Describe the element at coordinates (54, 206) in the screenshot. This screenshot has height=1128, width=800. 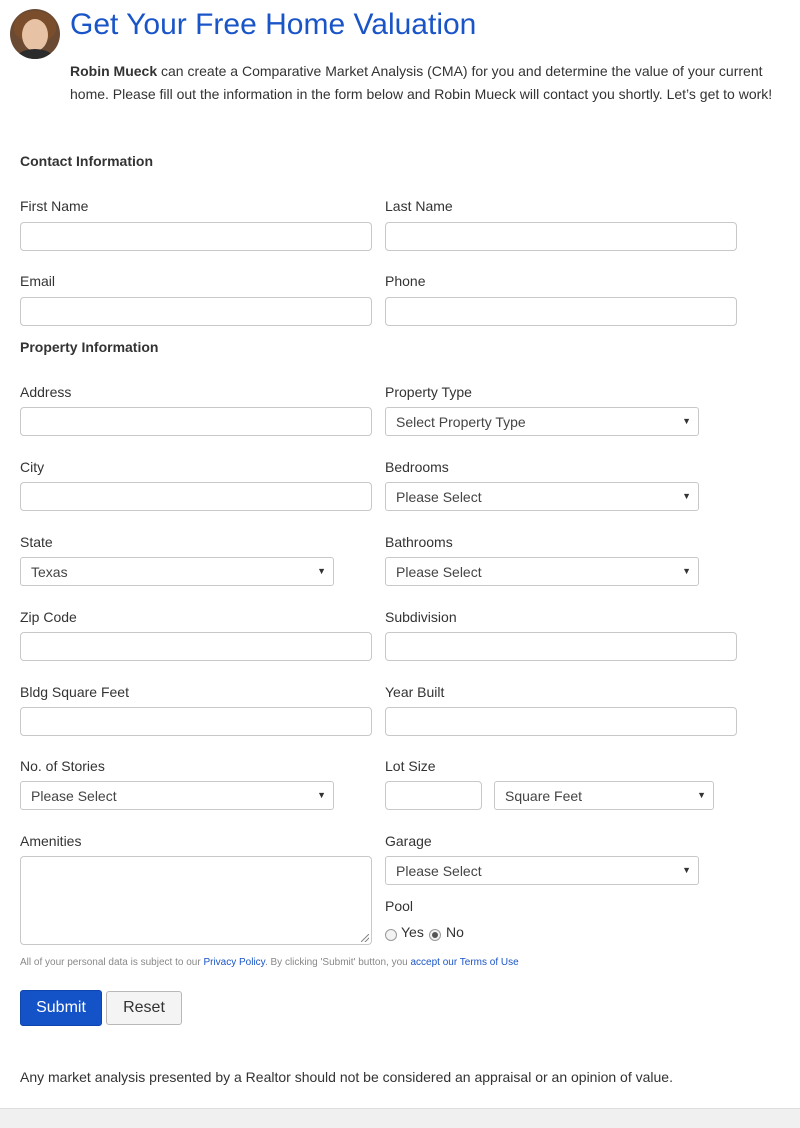
I see `first-name-label: First Name` at that location.